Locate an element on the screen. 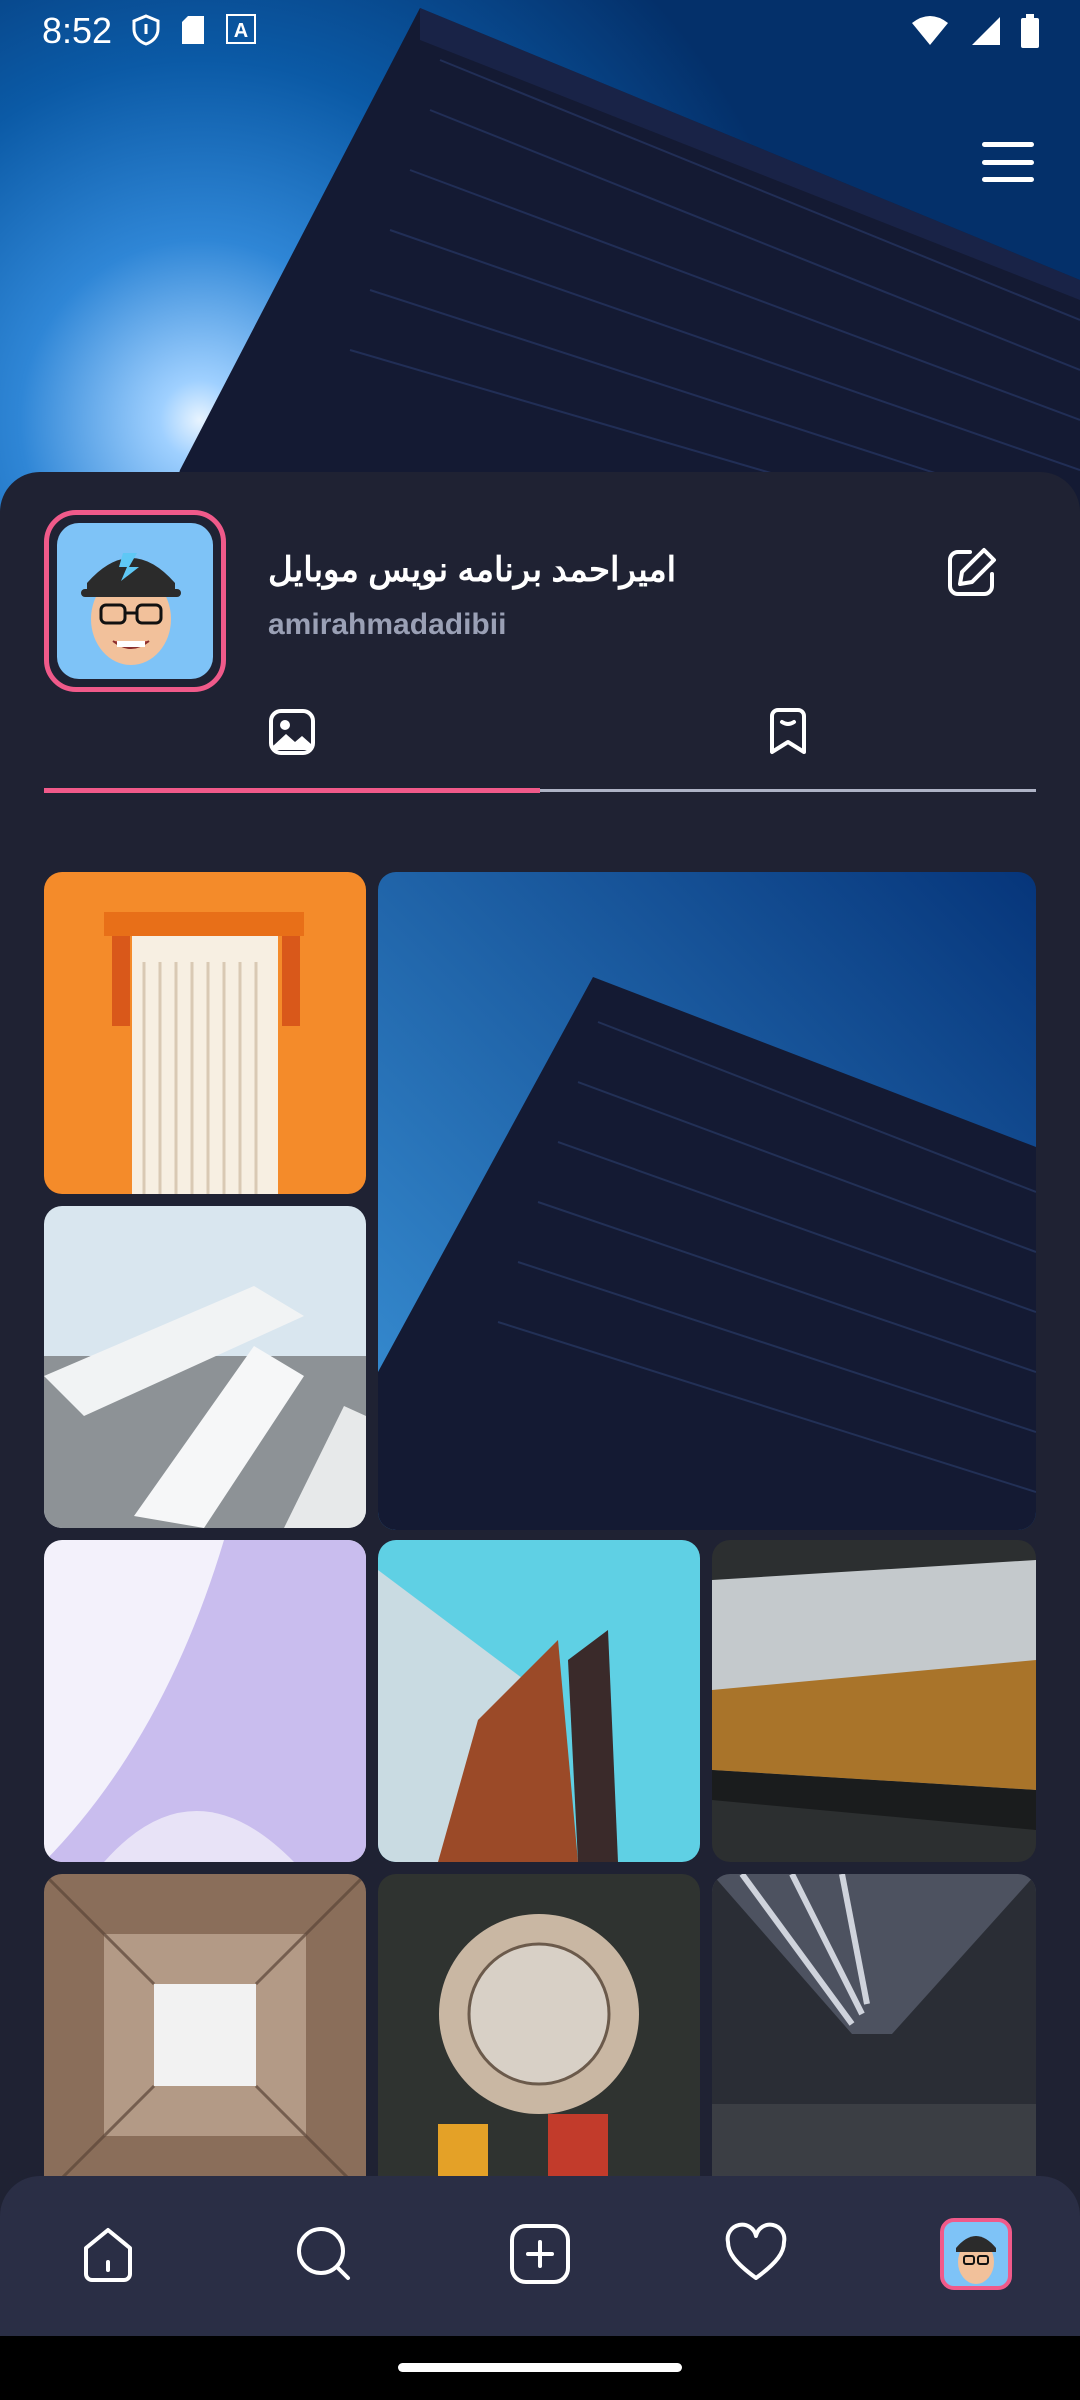 Image resolution: width=1080 pixels, height=2400 pixels. tab-posts is located at coordinates (292, 734).